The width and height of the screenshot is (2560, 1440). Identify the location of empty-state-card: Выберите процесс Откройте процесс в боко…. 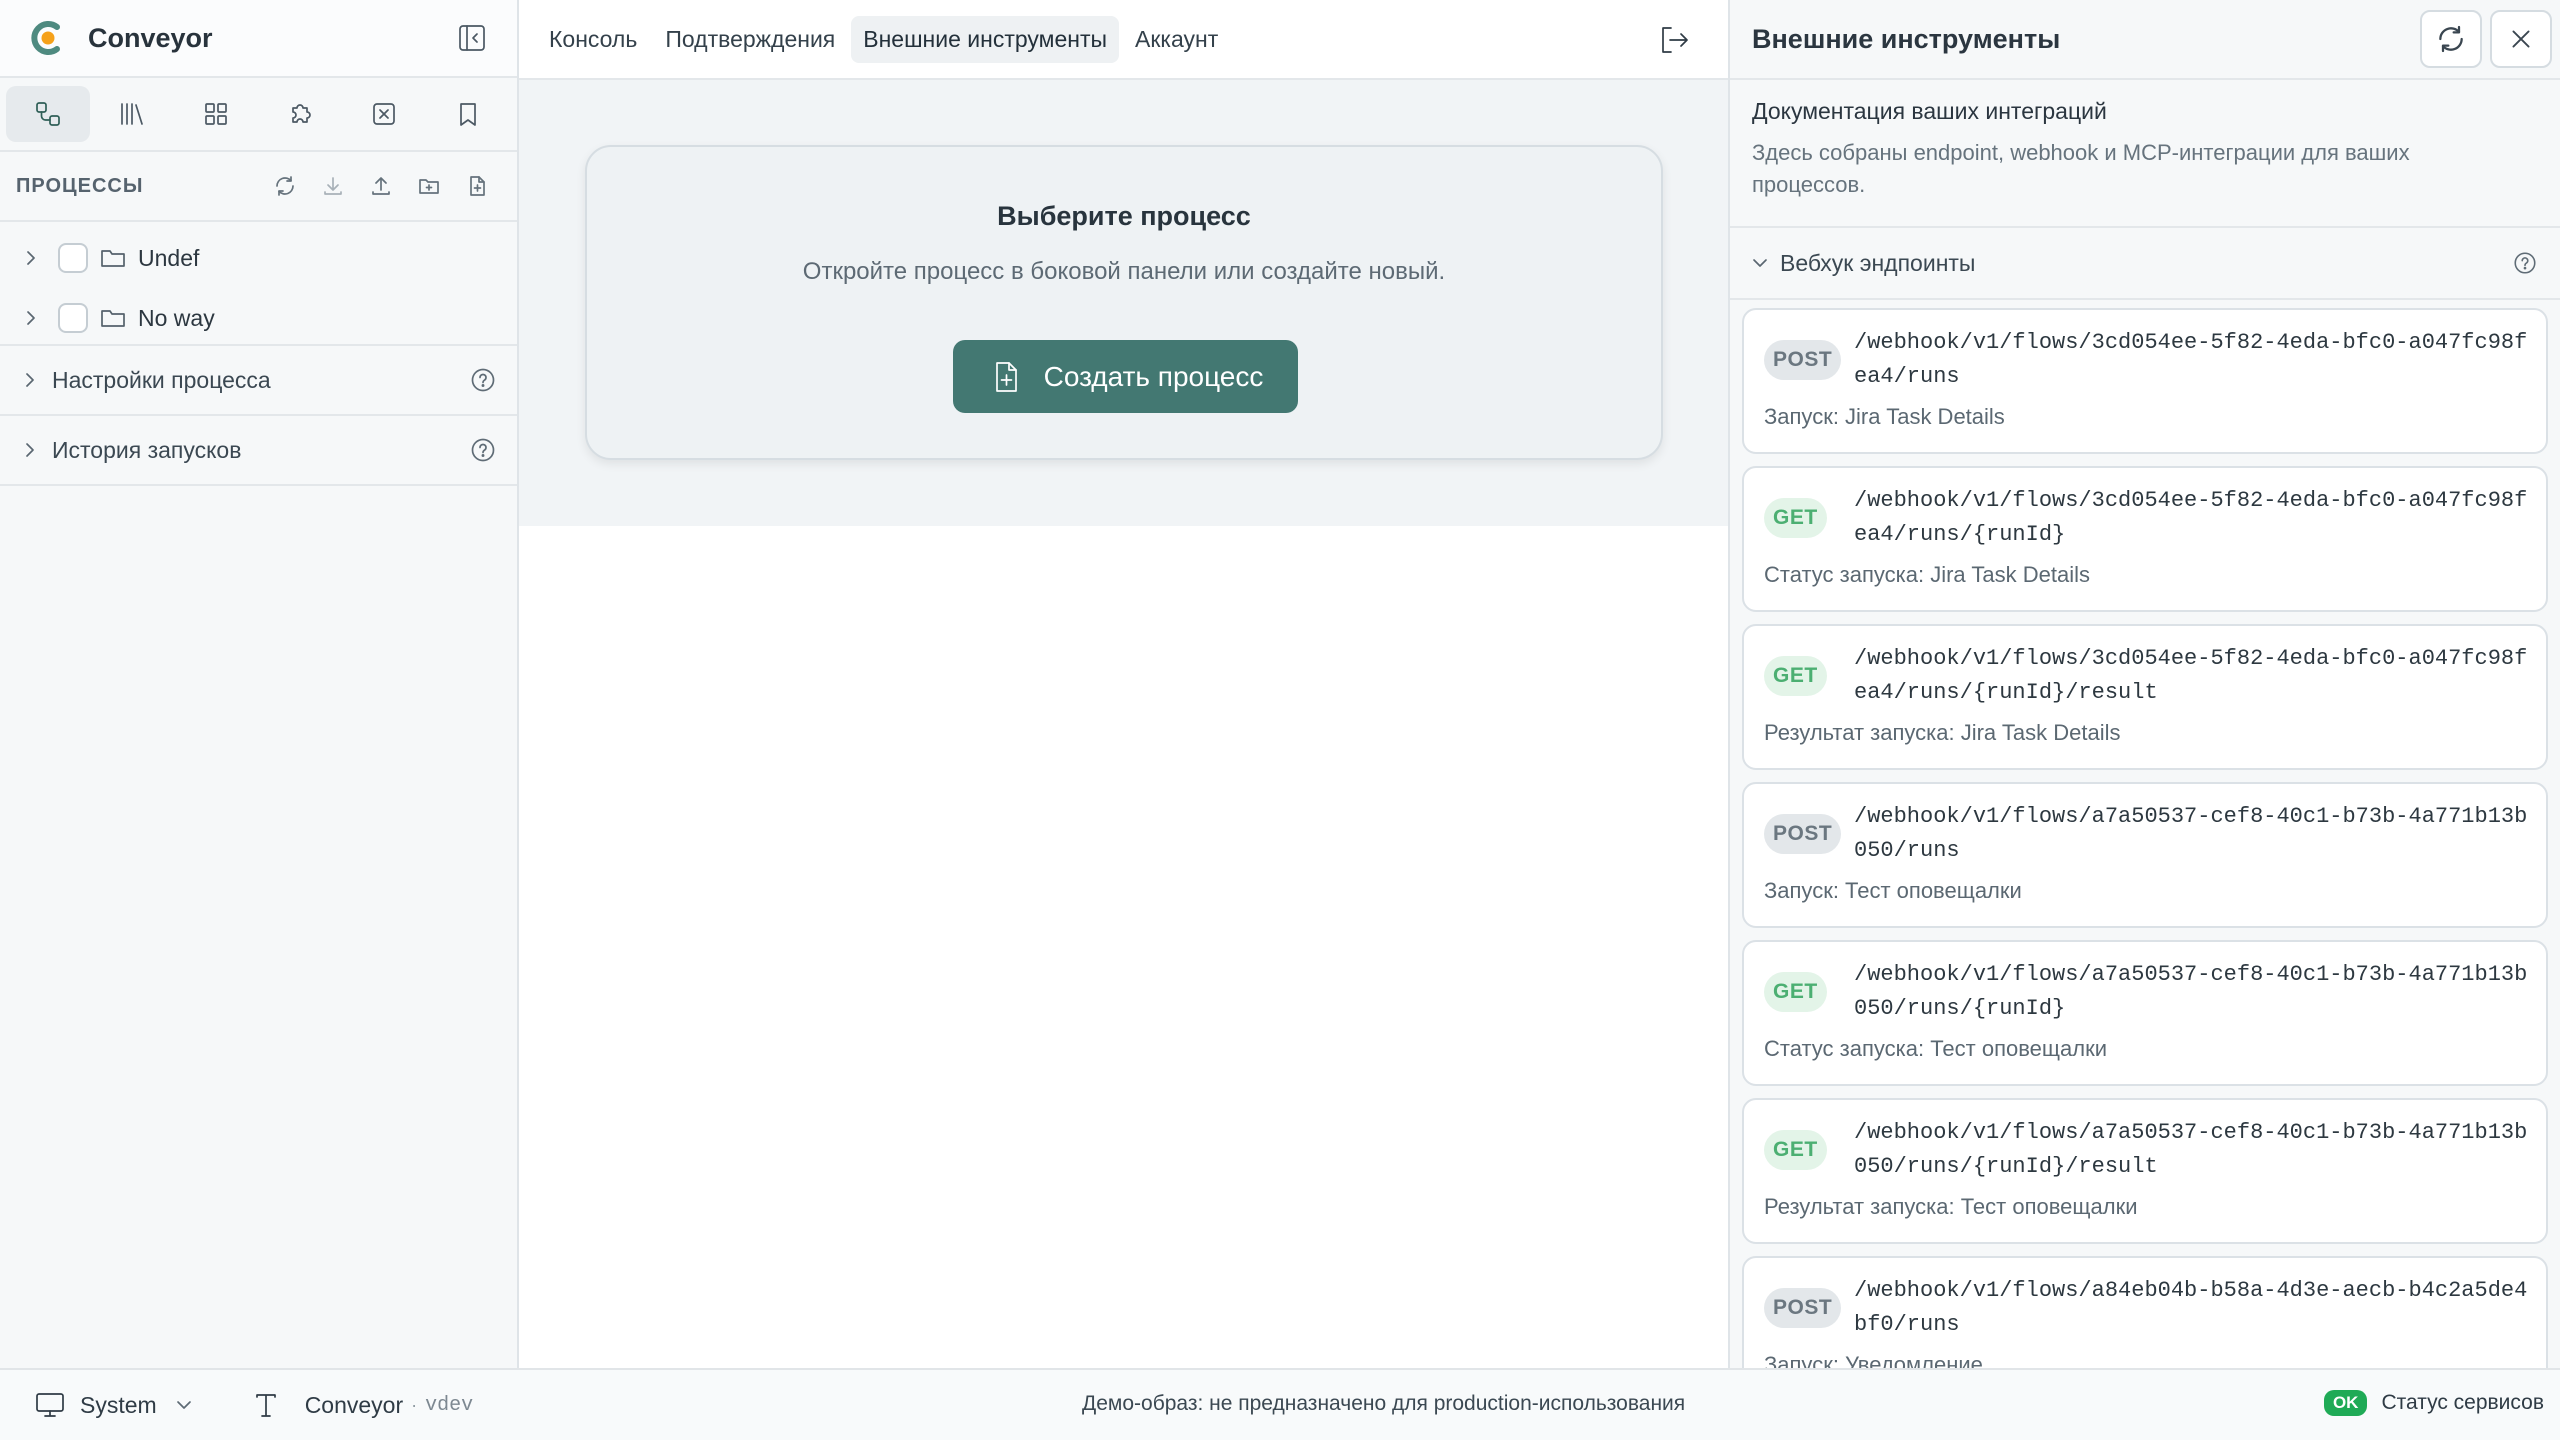
(1124, 302).